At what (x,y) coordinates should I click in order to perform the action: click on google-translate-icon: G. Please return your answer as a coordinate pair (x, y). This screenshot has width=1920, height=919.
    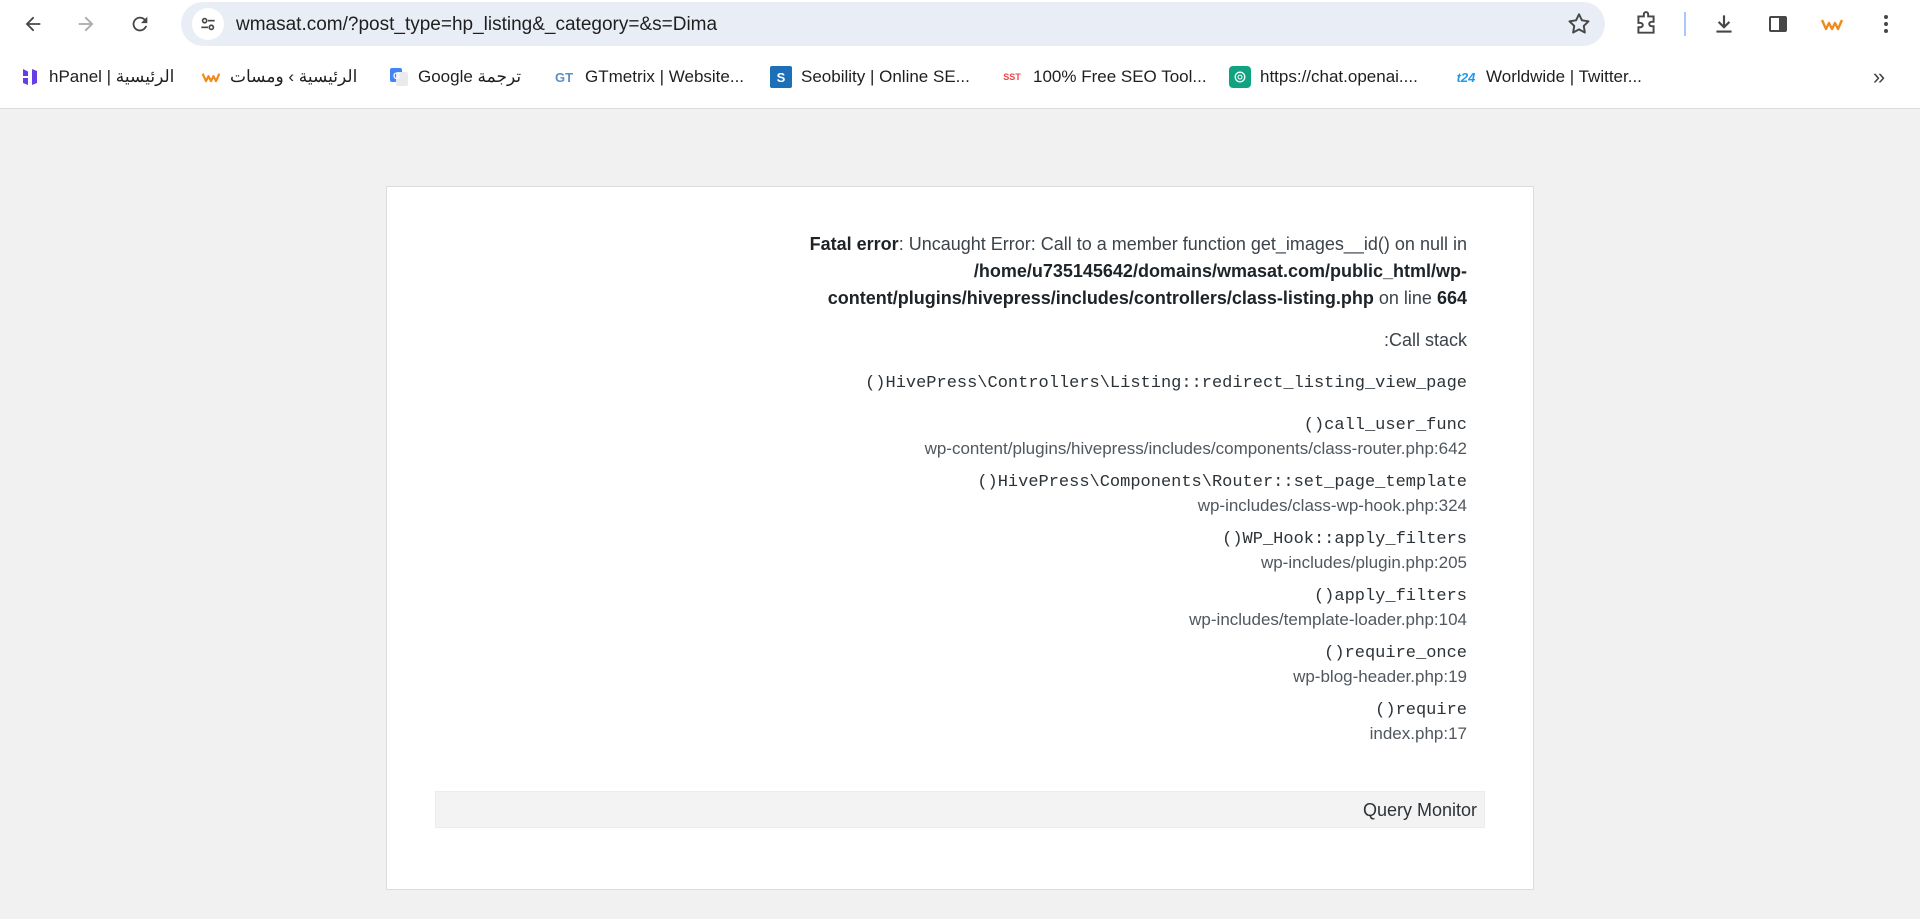
    Looking at the image, I should click on (399, 77).